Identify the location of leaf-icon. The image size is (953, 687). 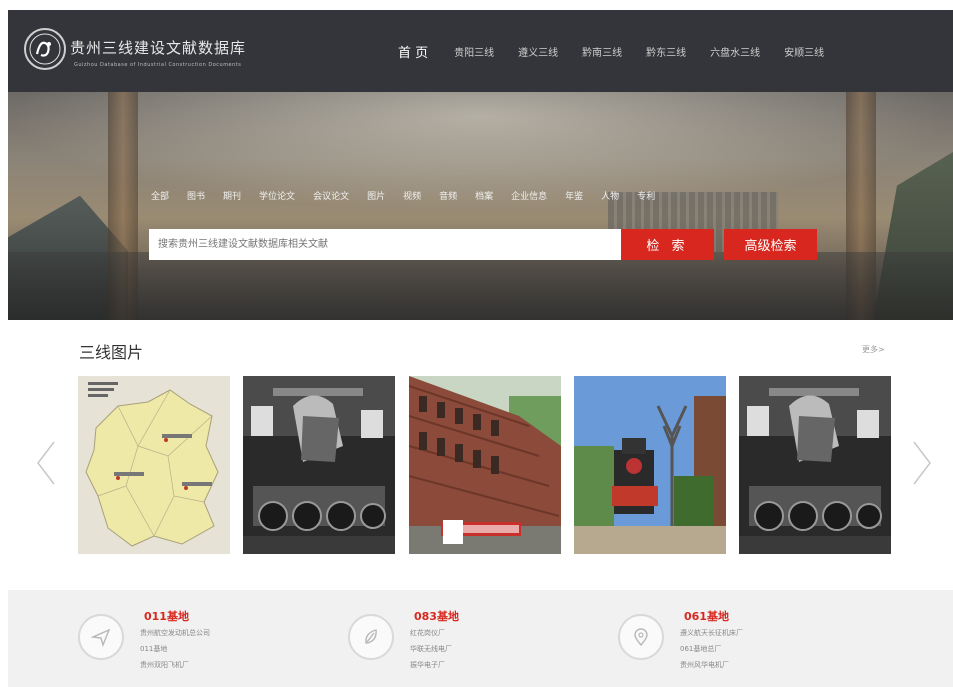
(371, 637).